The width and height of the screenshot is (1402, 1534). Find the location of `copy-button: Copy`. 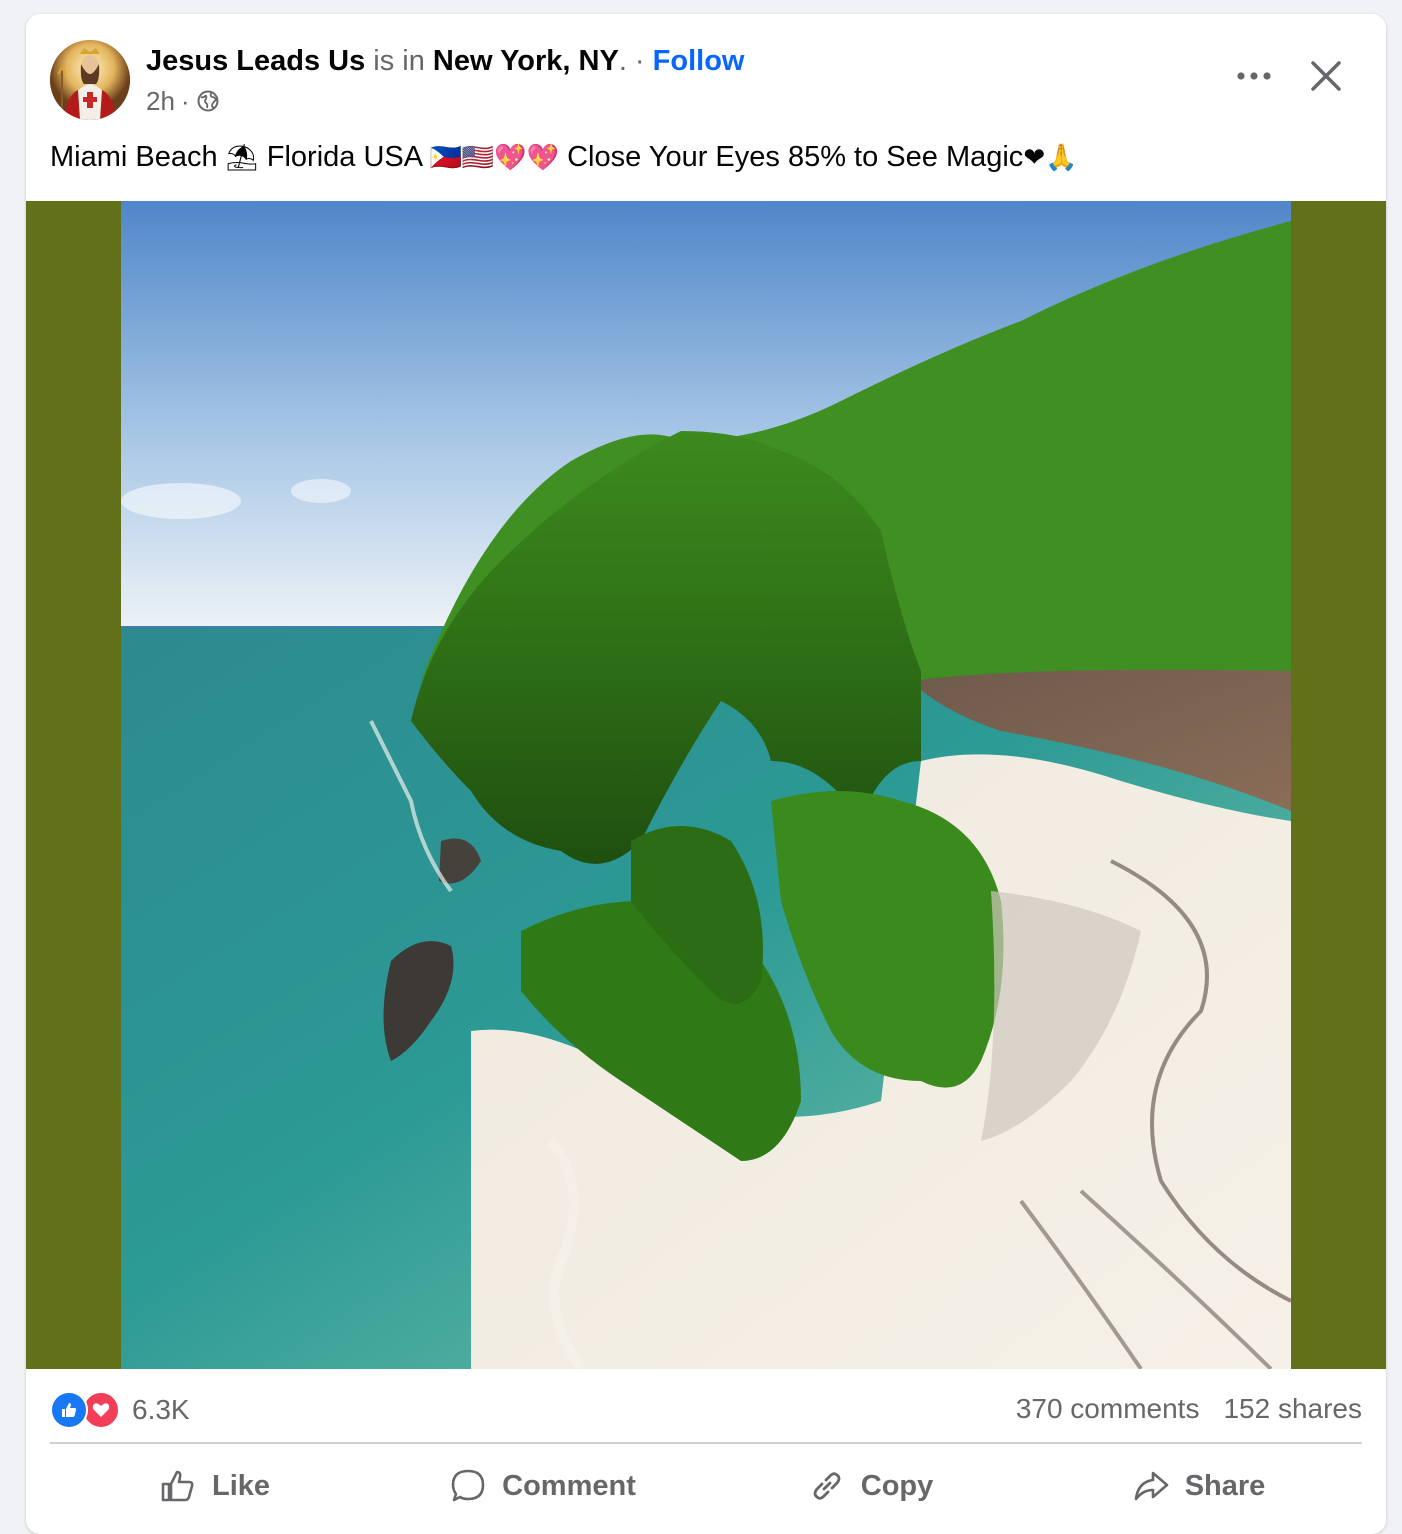

copy-button: Copy is located at coordinates (870, 1486).